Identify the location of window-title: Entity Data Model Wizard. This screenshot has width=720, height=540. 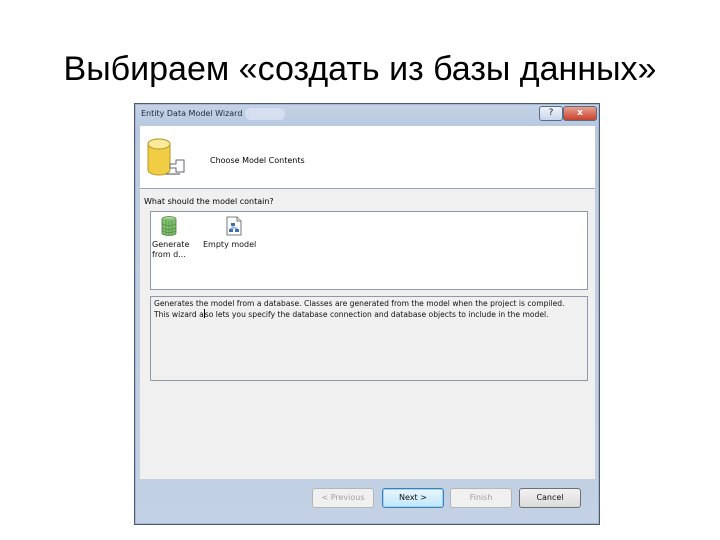
(192, 113).